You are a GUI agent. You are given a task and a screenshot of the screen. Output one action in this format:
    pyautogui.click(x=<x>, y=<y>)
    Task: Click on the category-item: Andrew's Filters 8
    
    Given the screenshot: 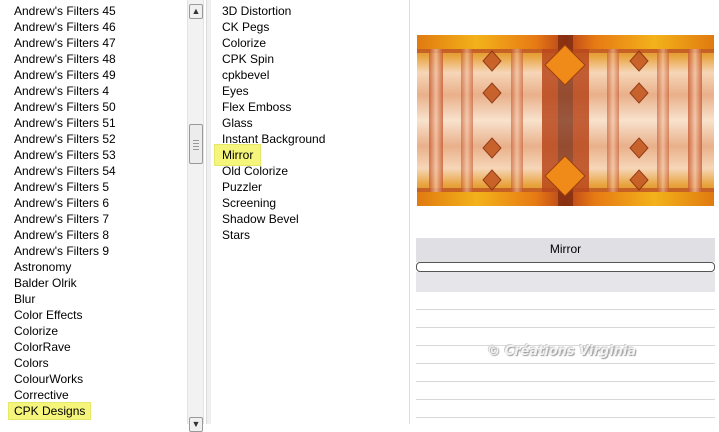 What is the action you would take?
    pyautogui.click(x=61, y=235)
    